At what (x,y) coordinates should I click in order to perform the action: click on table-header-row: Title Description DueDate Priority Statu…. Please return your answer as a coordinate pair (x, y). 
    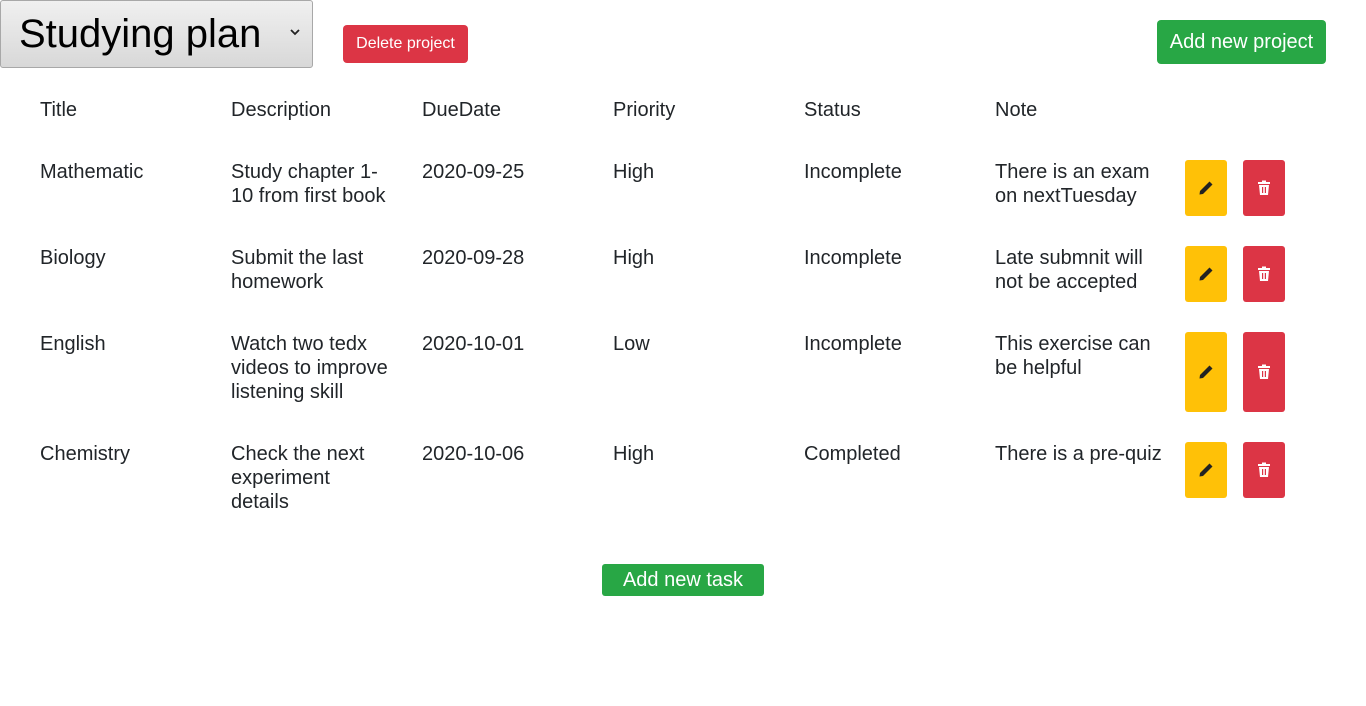
    Looking at the image, I should click on (654, 117).